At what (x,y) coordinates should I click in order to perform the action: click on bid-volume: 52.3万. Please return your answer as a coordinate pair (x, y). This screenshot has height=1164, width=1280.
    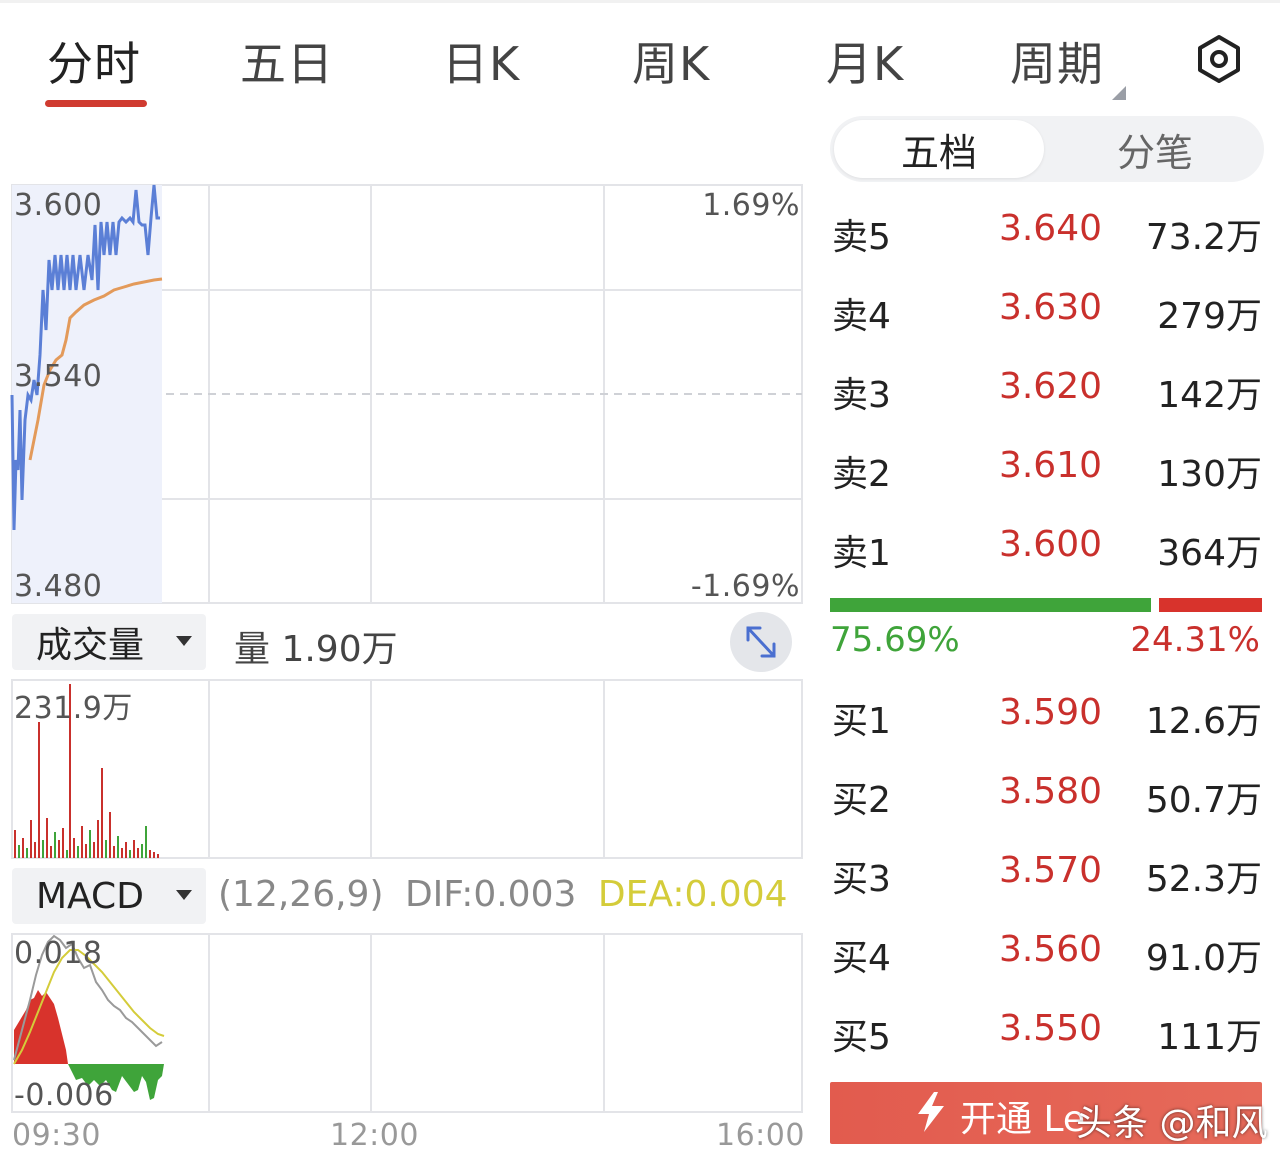
    Looking at the image, I should click on (1203, 879).